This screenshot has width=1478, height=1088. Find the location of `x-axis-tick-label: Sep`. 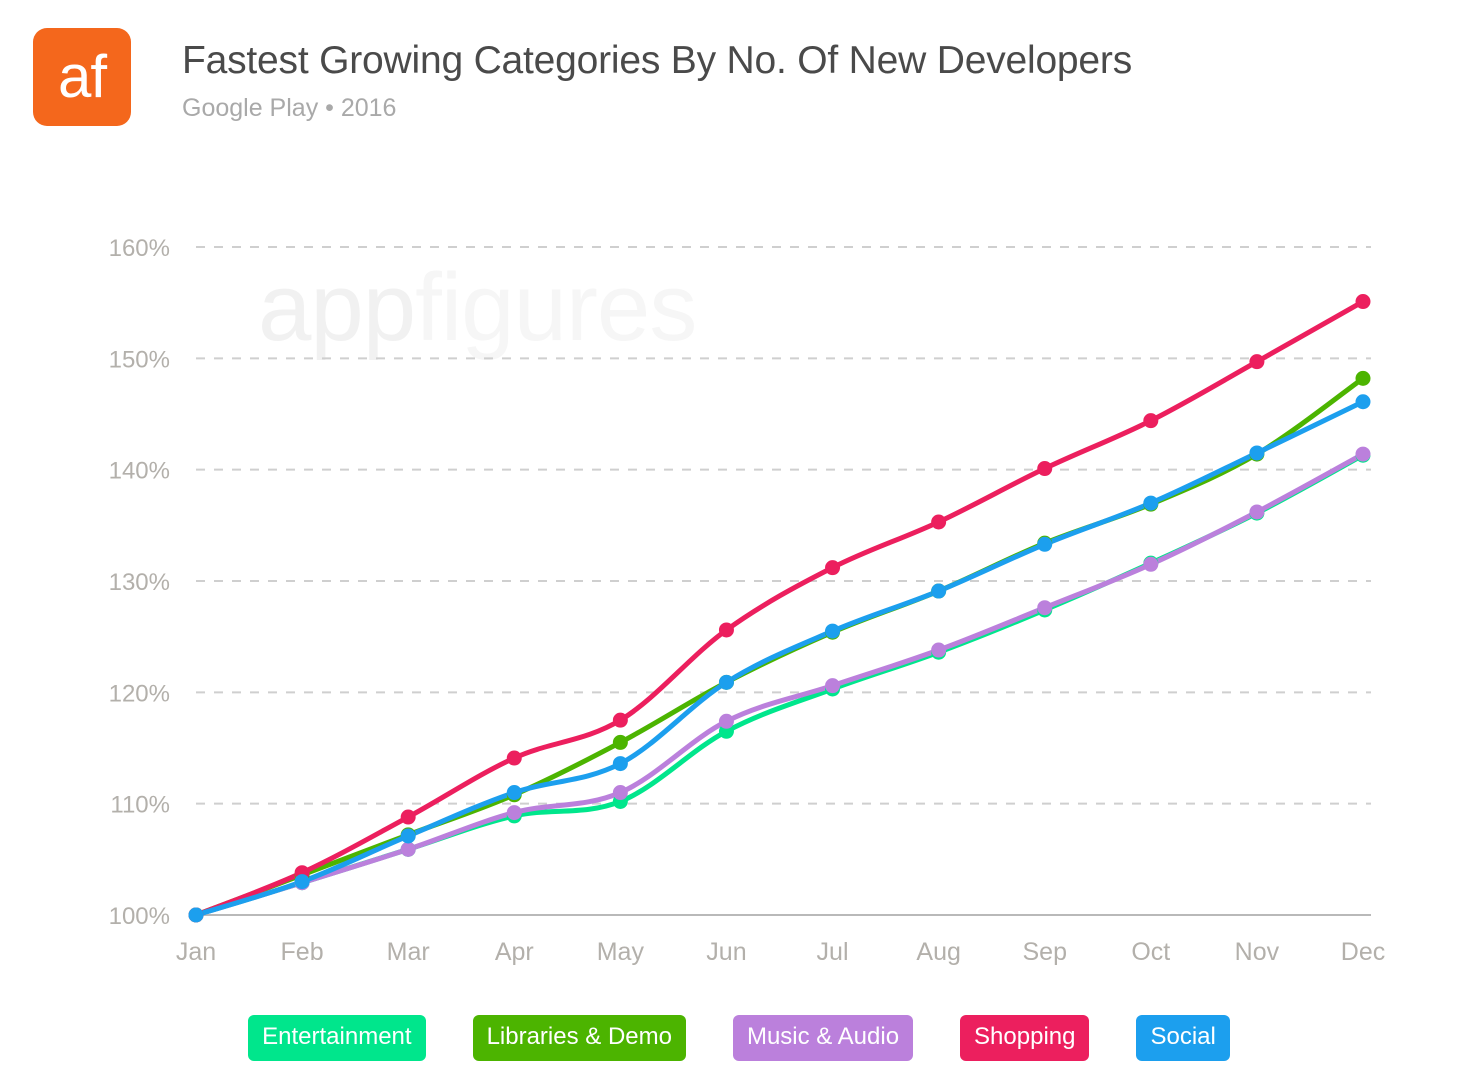

x-axis-tick-label: Sep is located at coordinates (1044, 952).